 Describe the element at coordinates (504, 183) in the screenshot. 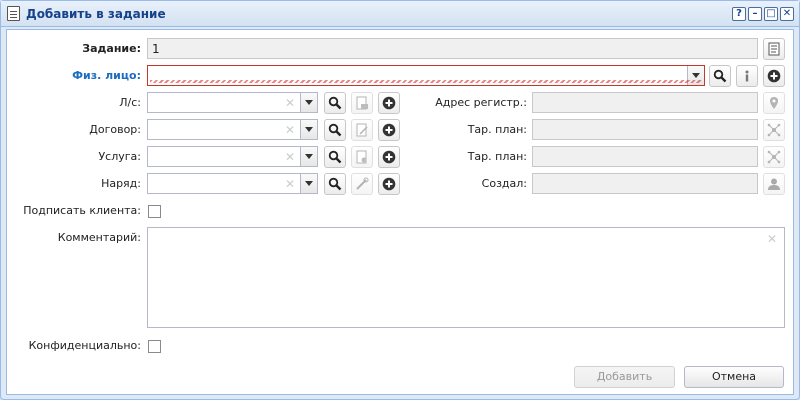

I see `created-by-label: Создал:` at that location.